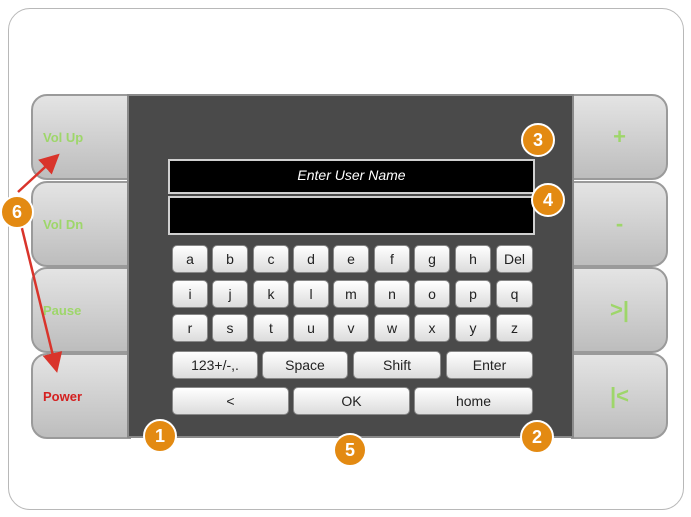 This screenshot has width=691, height=517. Describe the element at coordinates (38, 173) in the screenshot. I see `arrow-to-vol-up` at that location.